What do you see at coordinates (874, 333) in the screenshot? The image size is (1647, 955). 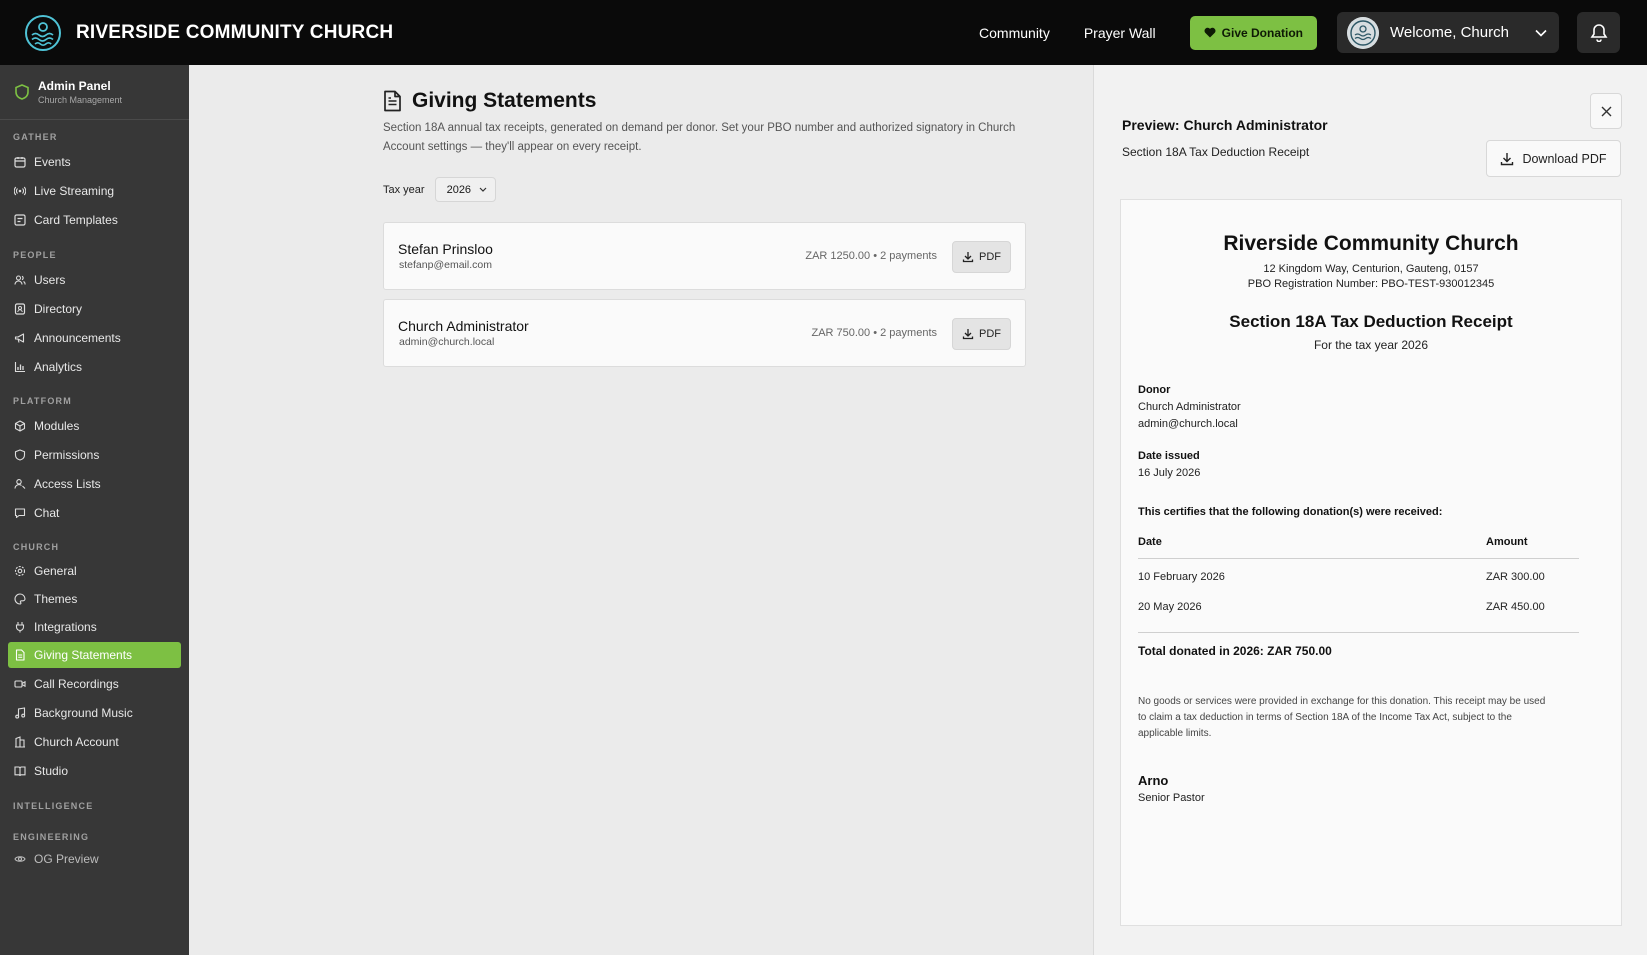 I see `donor-summary: ZAR 750.00 • 2 payments` at bounding box center [874, 333].